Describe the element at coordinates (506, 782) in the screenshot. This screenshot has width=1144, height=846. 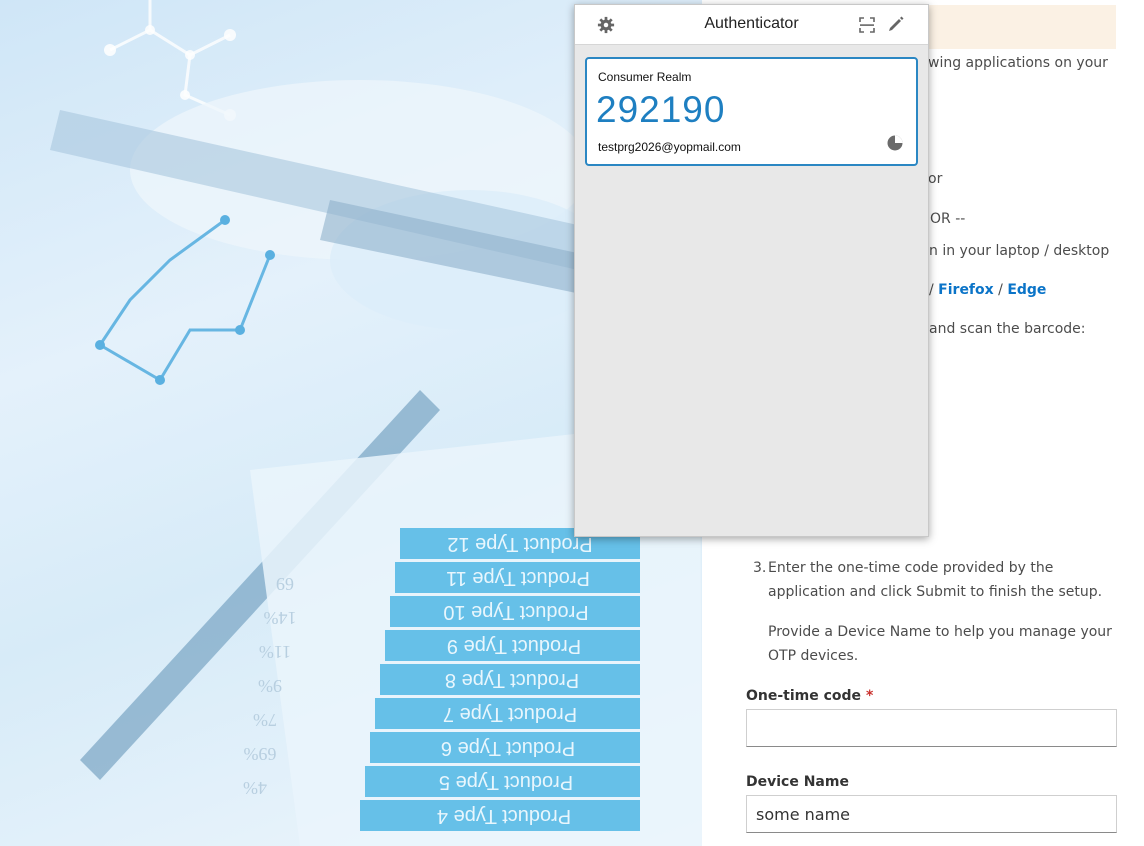
I see `product-label: Product Type 5` at that location.